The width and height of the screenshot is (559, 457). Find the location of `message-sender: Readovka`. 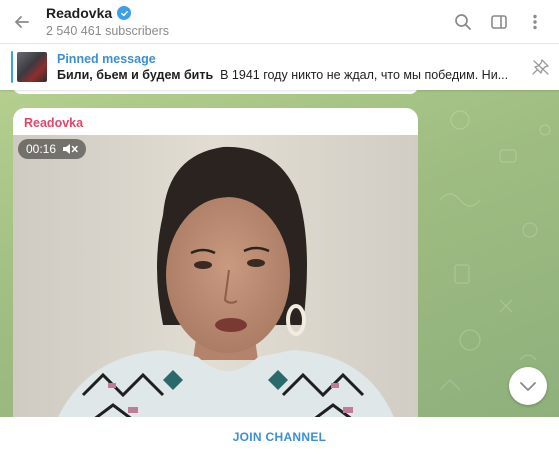

message-sender: Readovka is located at coordinates (54, 123).